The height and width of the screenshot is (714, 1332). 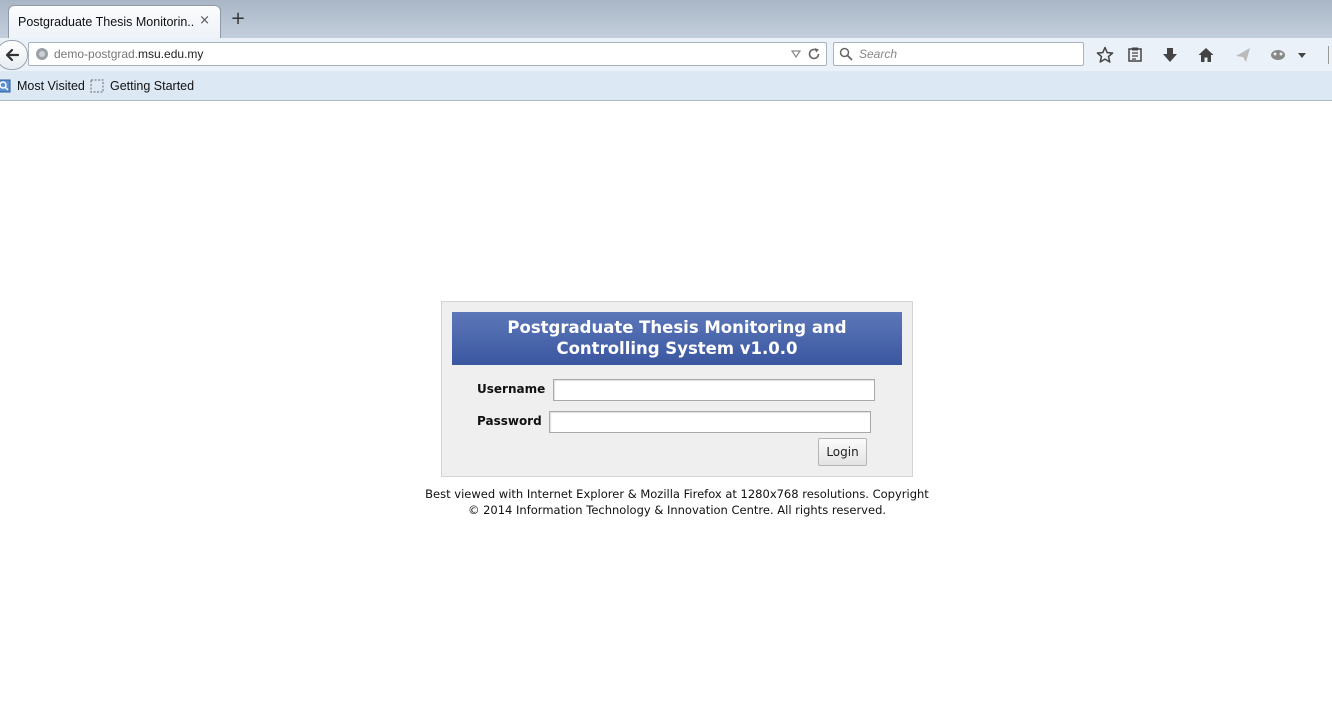 I want to click on browser-titlebar: Postgraduate Thesis Monitorin... × +, so click(x=666, y=19).